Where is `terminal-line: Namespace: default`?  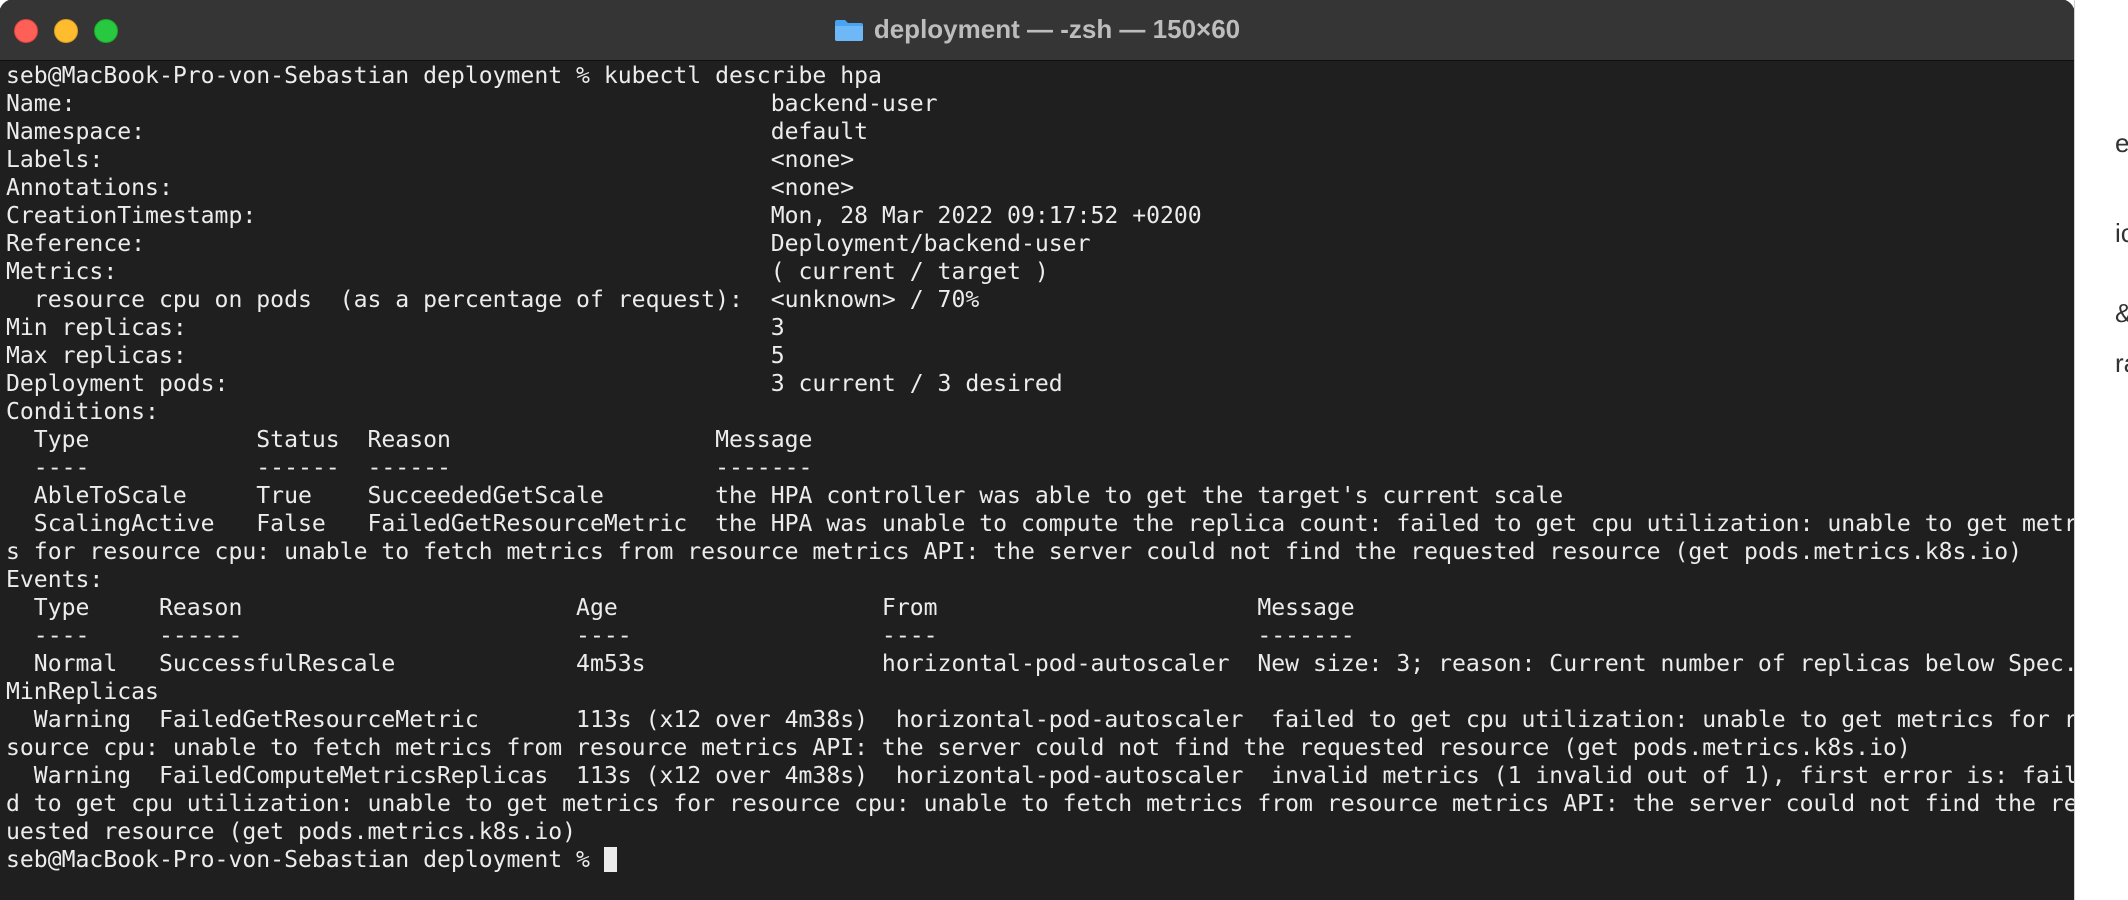
terminal-line: Namespace: default is located at coordinates (437, 132).